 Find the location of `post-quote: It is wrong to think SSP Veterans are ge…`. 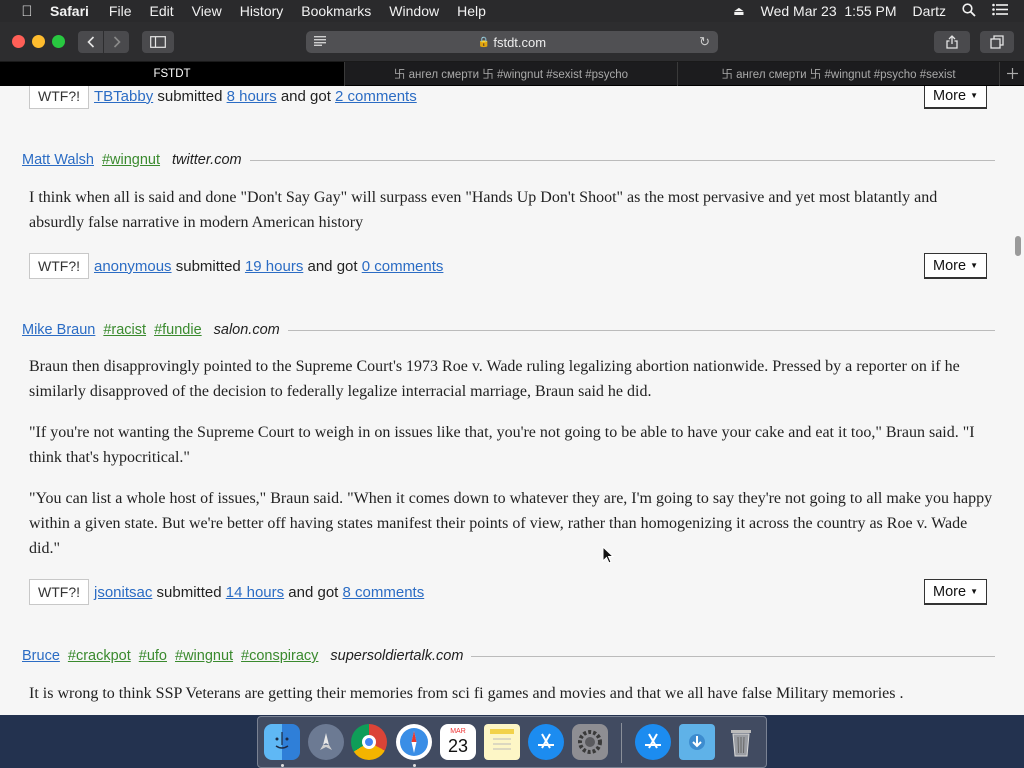

post-quote: It is wrong to think SSP Veterans are ge… is located at coordinates (512, 698).